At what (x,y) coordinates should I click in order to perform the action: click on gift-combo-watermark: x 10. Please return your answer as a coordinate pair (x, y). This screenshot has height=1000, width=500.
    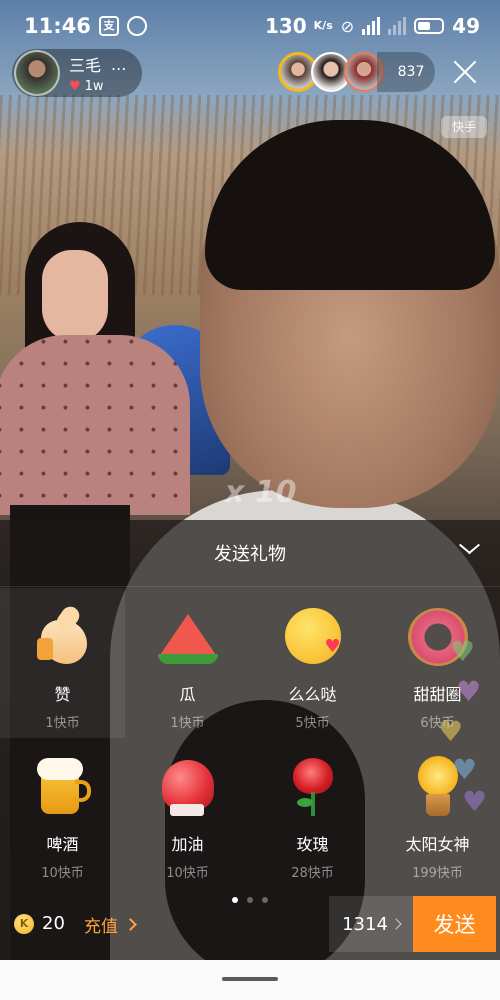
    Looking at the image, I should click on (261, 492).